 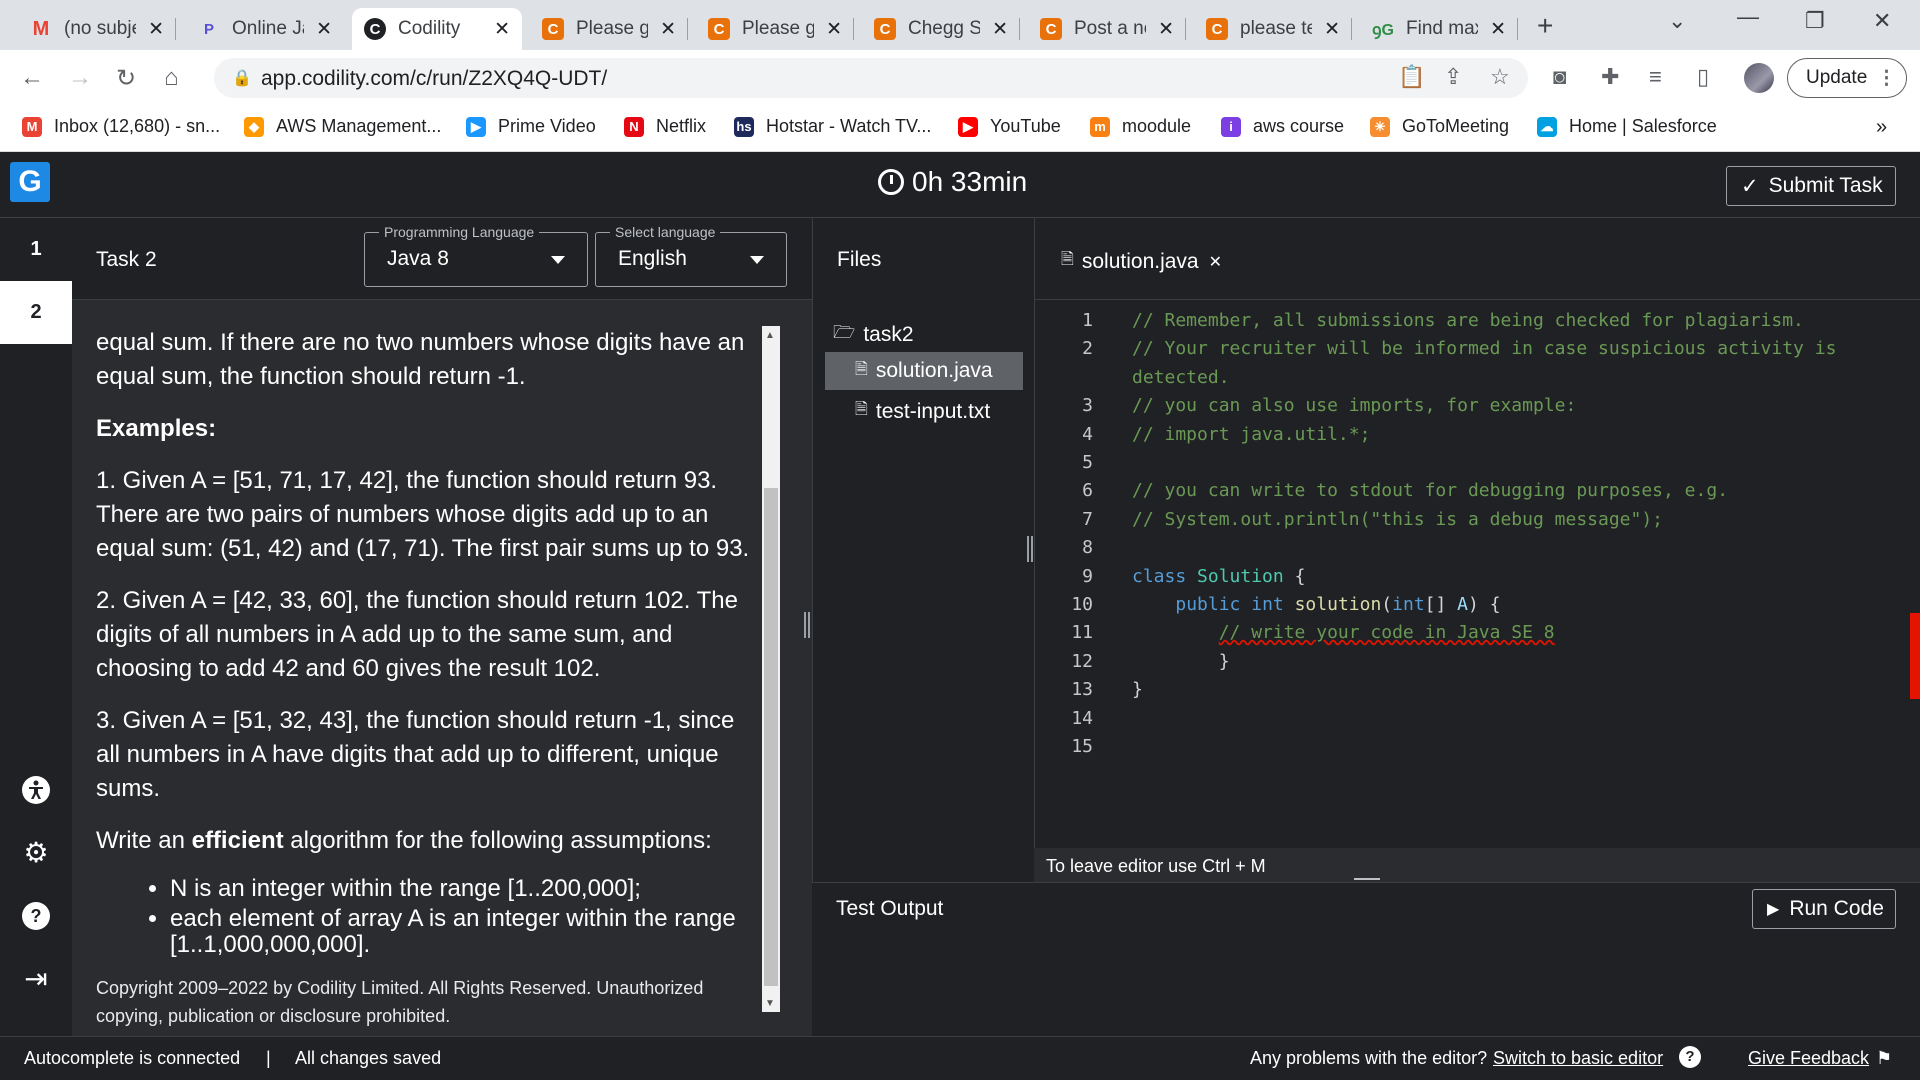 I want to click on update-button: Update ⋮, so click(x=1847, y=78).